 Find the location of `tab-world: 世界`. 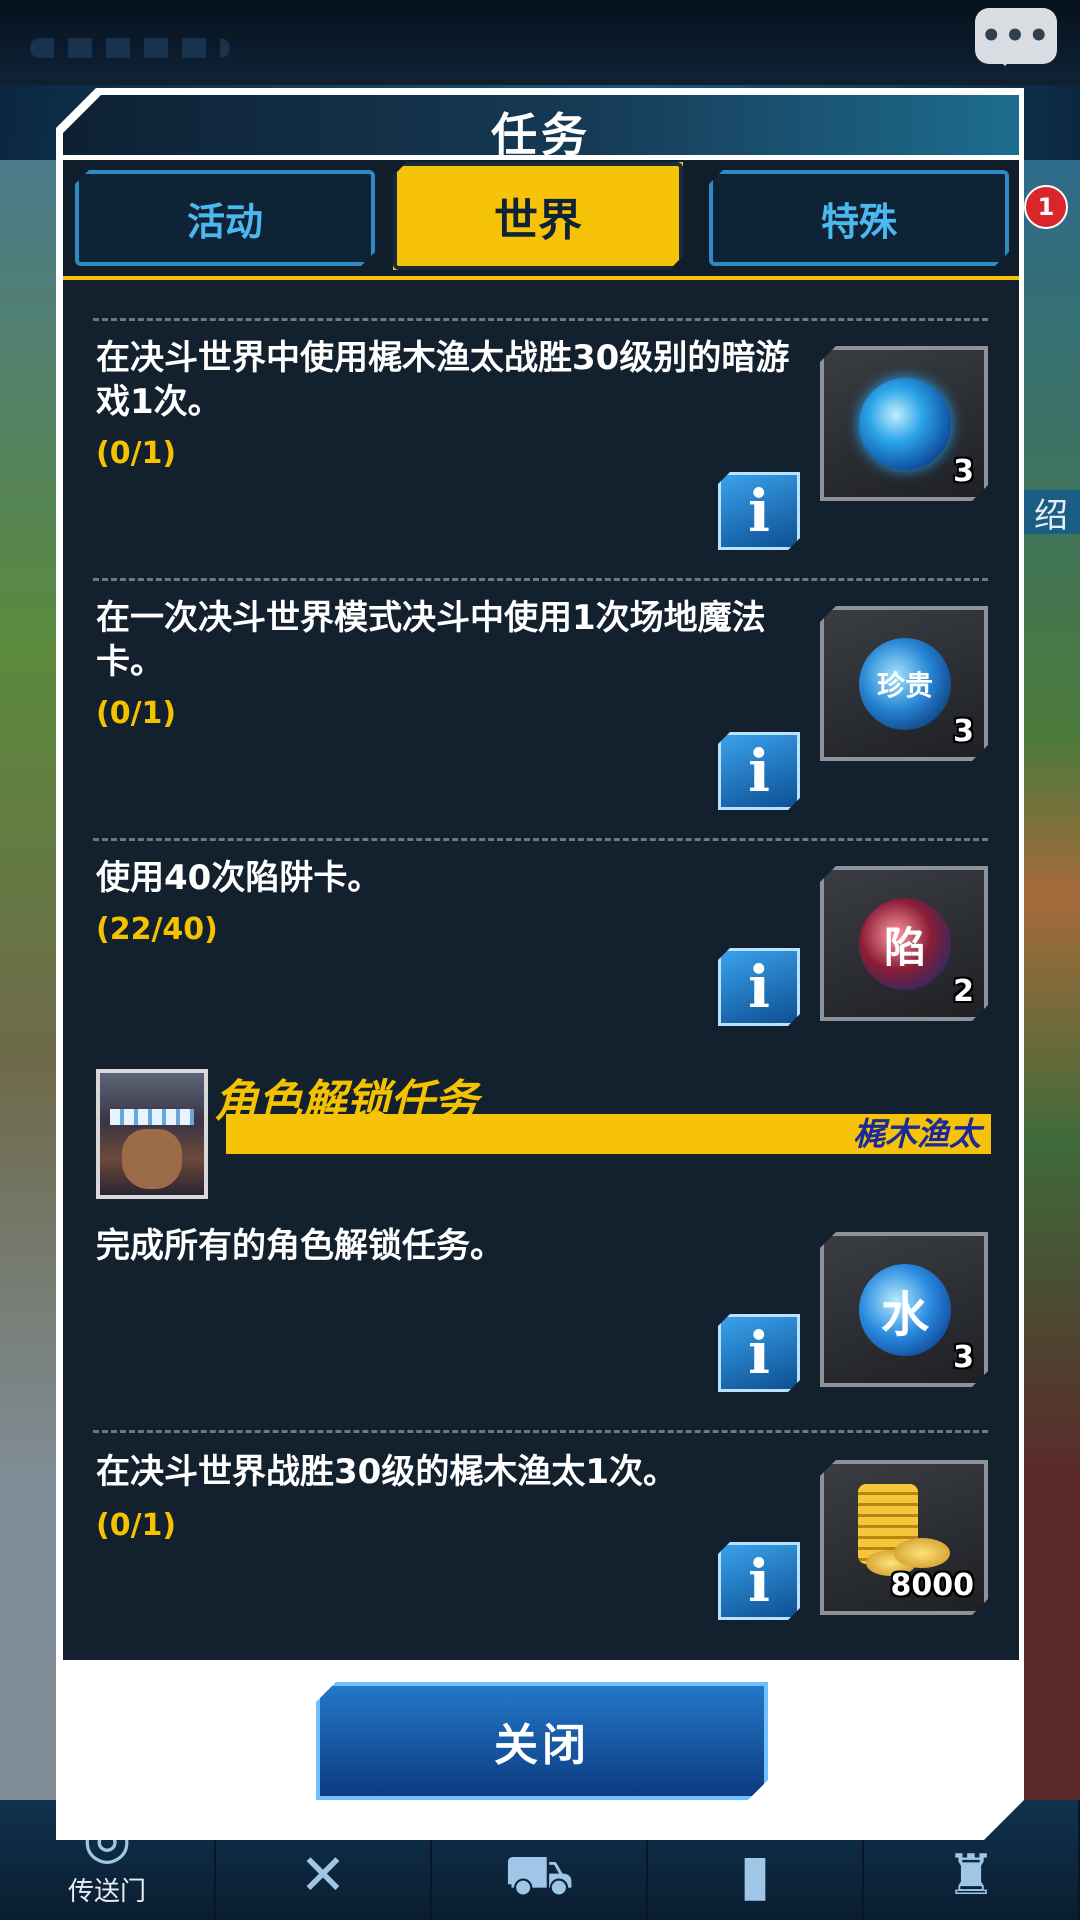

tab-world: 世界 is located at coordinates (538, 216).